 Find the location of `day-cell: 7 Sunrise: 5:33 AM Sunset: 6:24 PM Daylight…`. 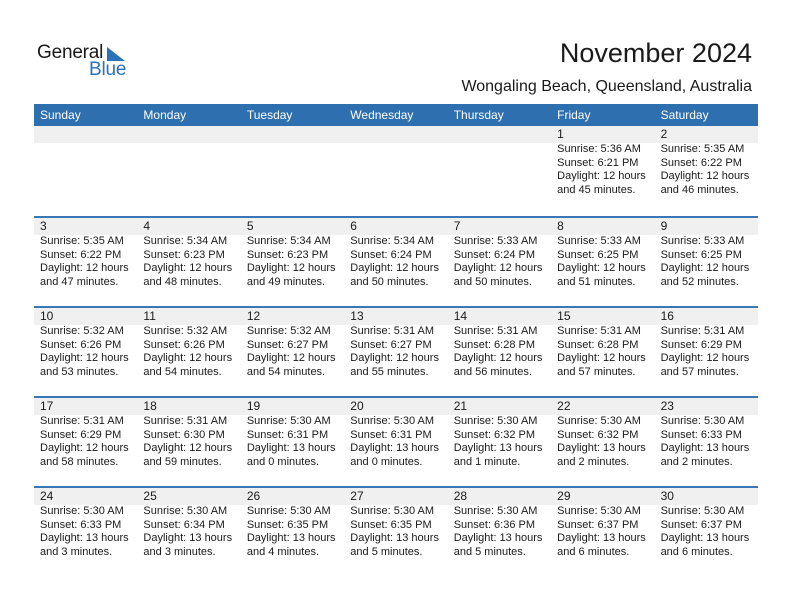

day-cell: 7 Sunrise: 5:33 AM Sunset: 6:24 PM Daylight… is located at coordinates (499, 253).